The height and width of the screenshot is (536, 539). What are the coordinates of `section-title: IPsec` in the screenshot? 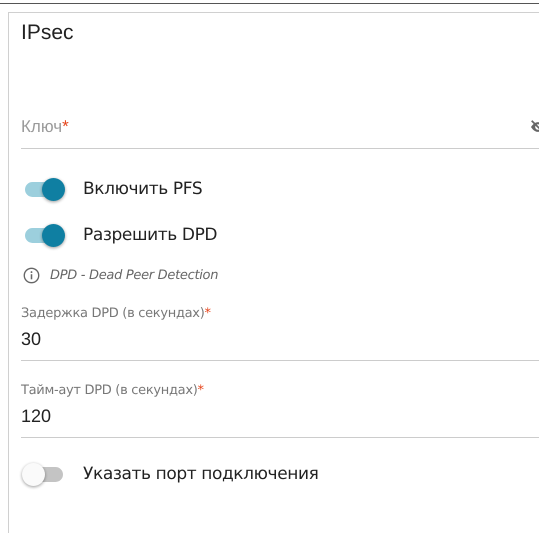 It's located at (48, 33).